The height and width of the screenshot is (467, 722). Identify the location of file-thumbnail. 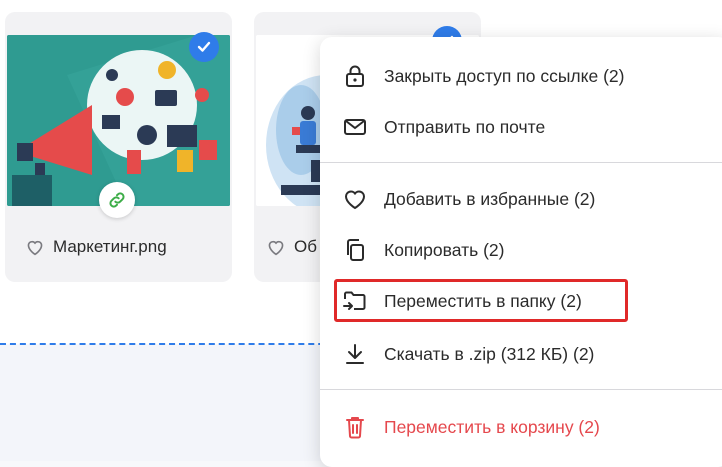
(118, 120).